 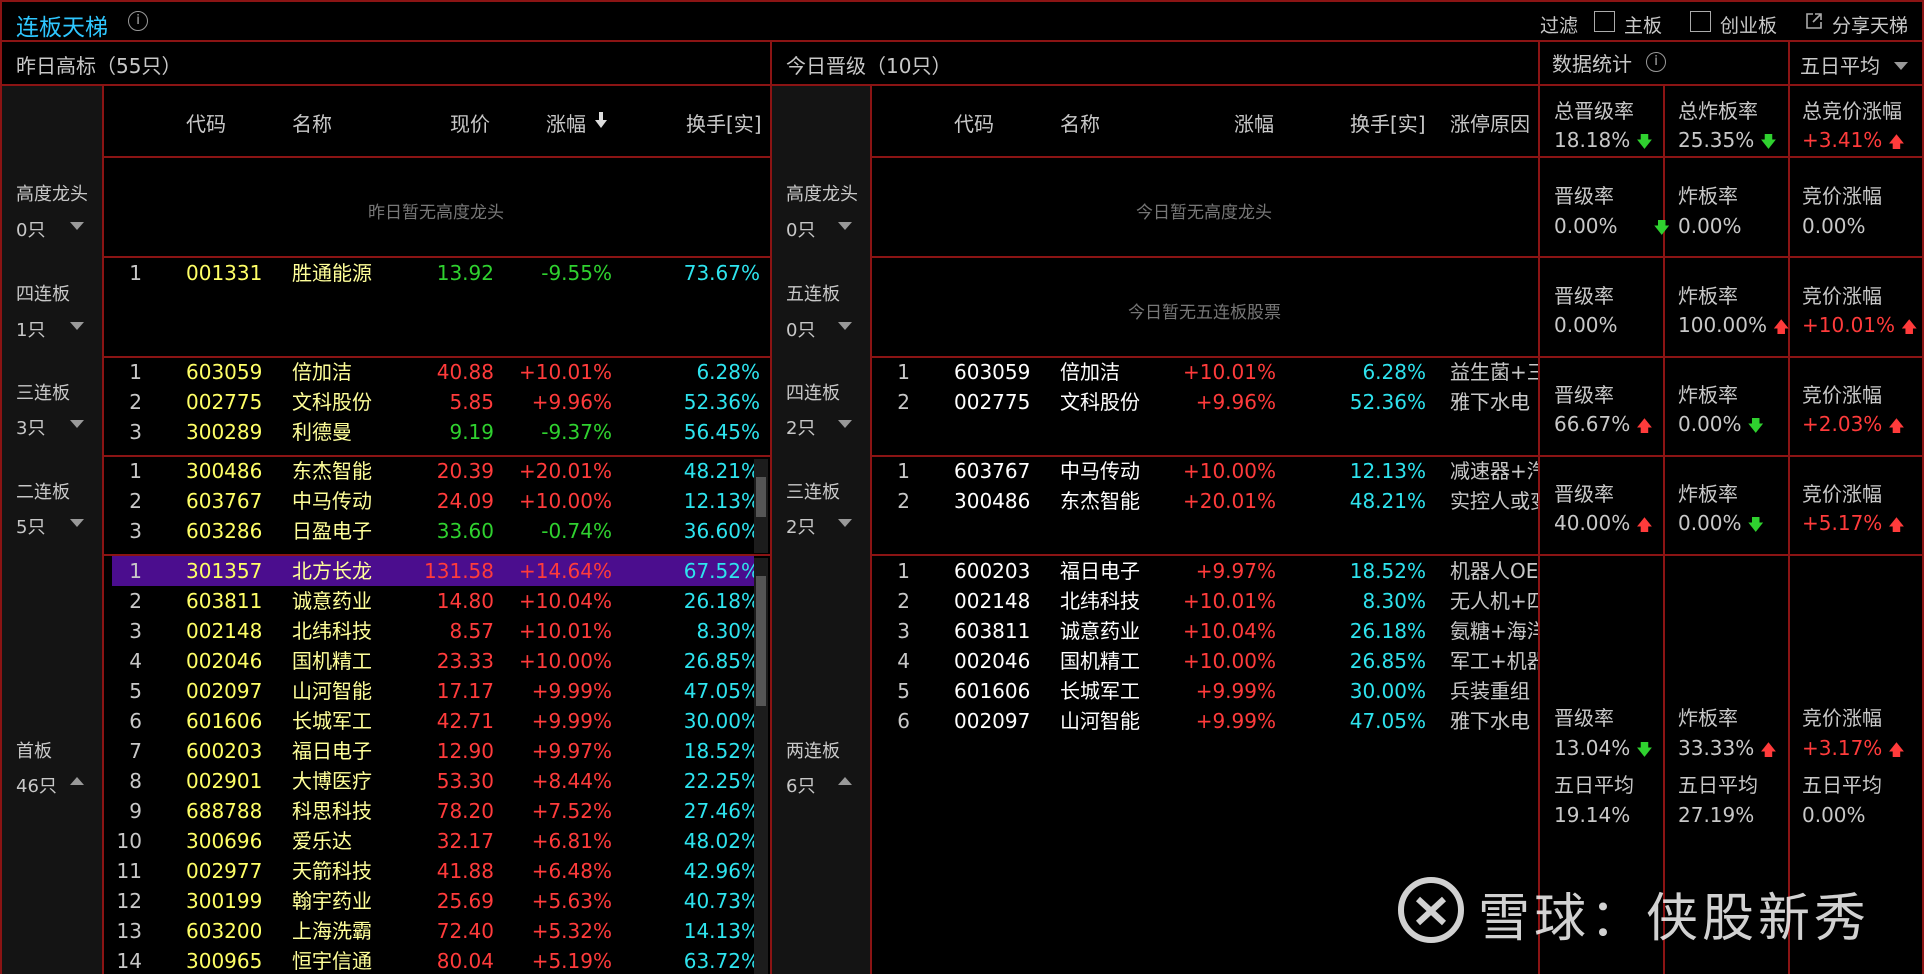 I want to click on level-count: 1只, so click(x=30, y=329).